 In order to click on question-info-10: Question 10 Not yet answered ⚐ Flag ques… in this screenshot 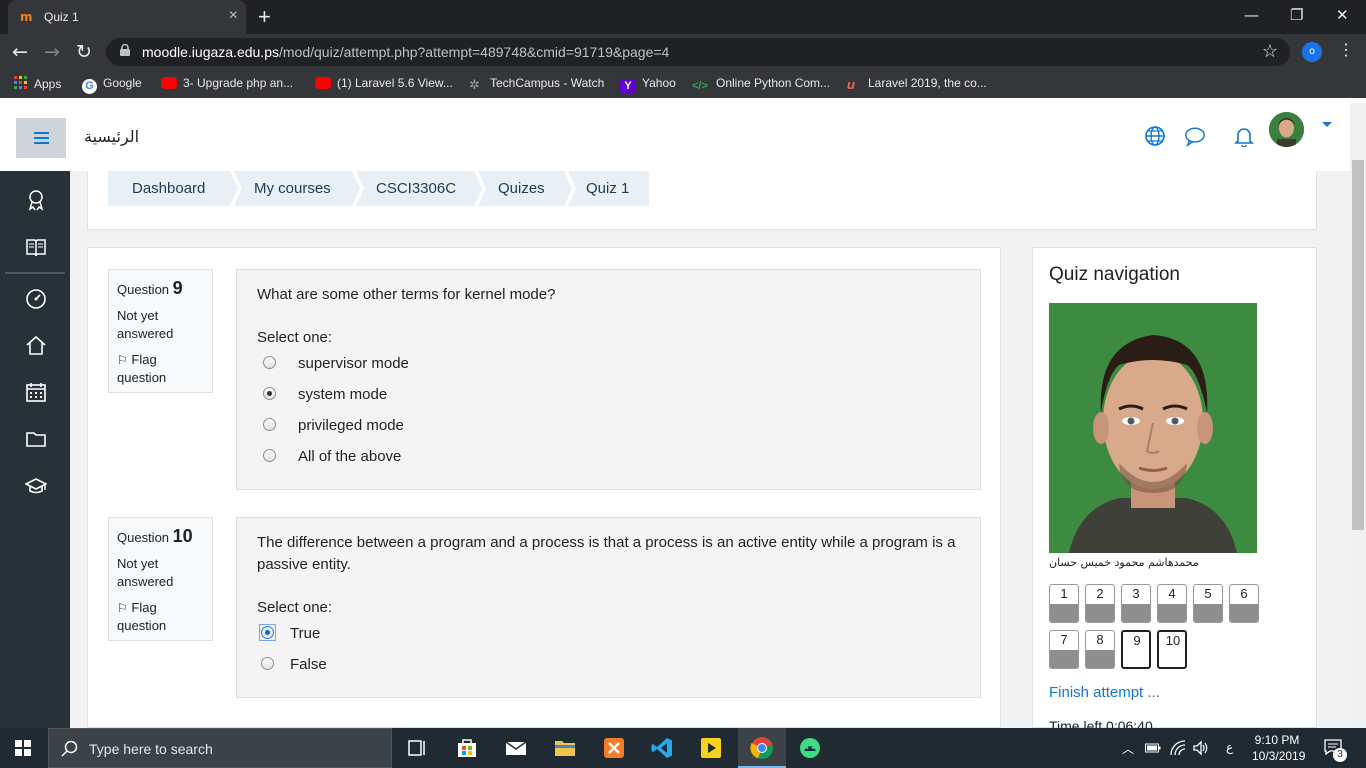, I will do `click(160, 579)`.